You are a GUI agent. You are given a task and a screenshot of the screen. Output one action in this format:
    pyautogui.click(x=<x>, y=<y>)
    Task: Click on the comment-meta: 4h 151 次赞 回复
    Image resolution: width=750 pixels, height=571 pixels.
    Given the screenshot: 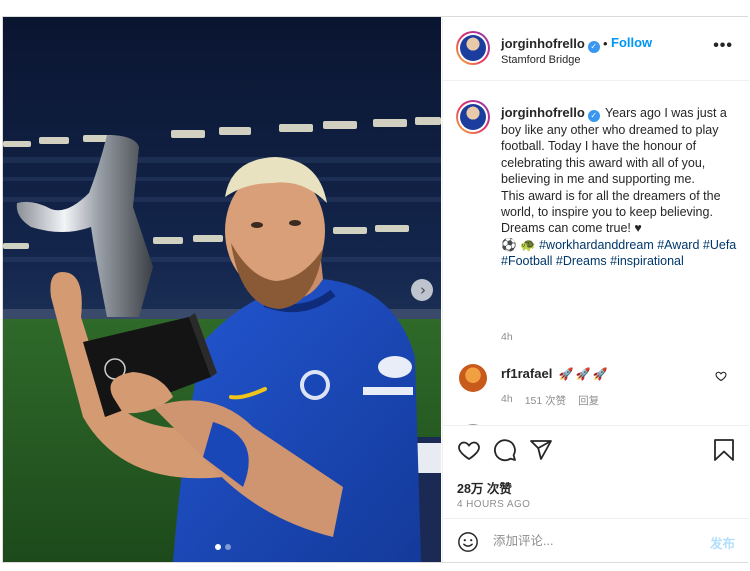 What is the action you would take?
    pyautogui.click(x=550, y=400)
    